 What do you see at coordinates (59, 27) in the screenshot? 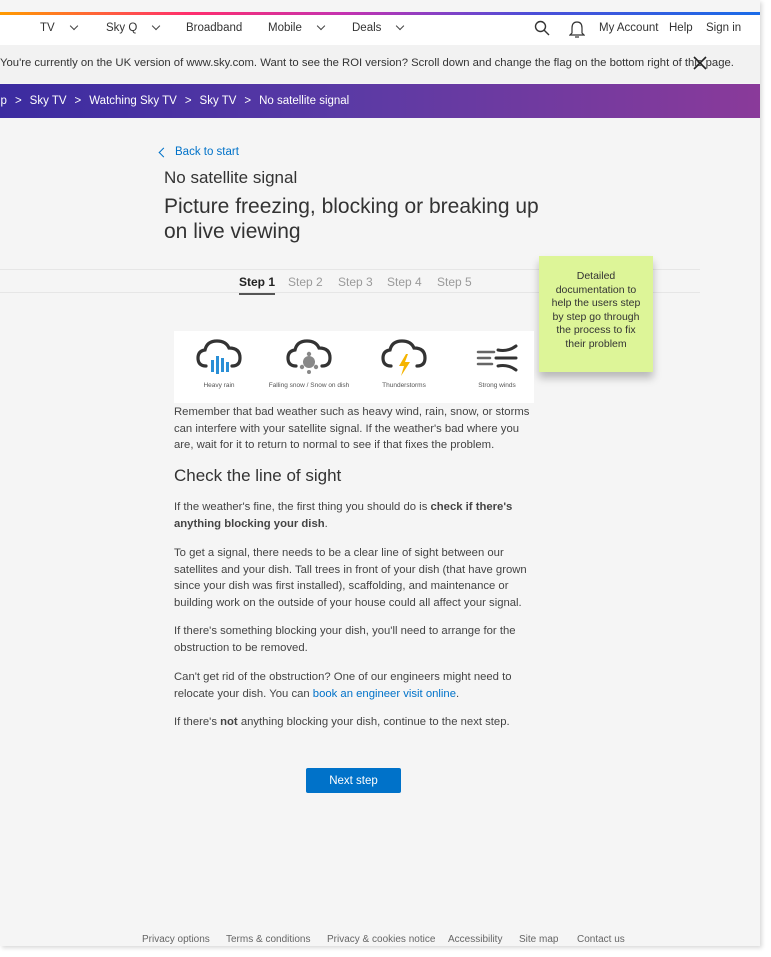
I see `nav-item-tv: TV` at bounding box center [59, 27].